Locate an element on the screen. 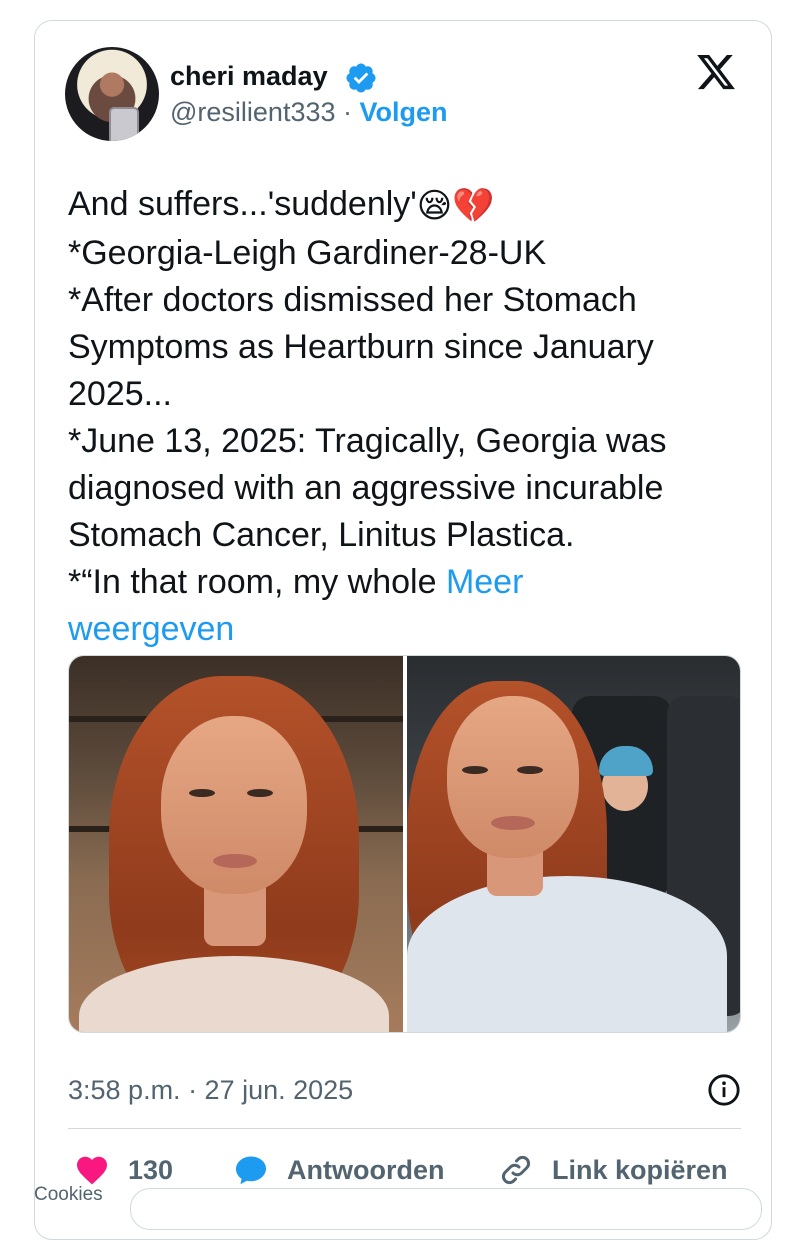 Image resolution: width=807 pixels, height=1240 pixels. link-icon is located at coordinates (516, 1170).